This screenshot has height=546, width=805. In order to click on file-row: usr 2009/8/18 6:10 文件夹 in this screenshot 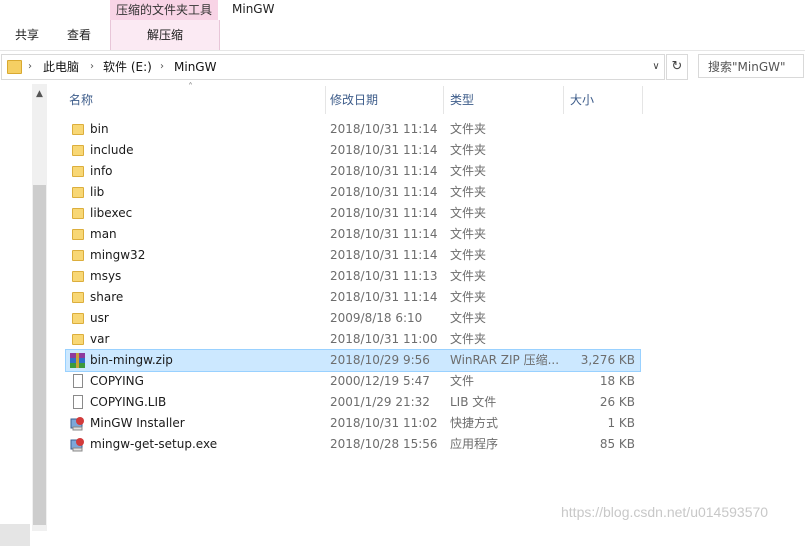, I will do `click(353, 318)`.